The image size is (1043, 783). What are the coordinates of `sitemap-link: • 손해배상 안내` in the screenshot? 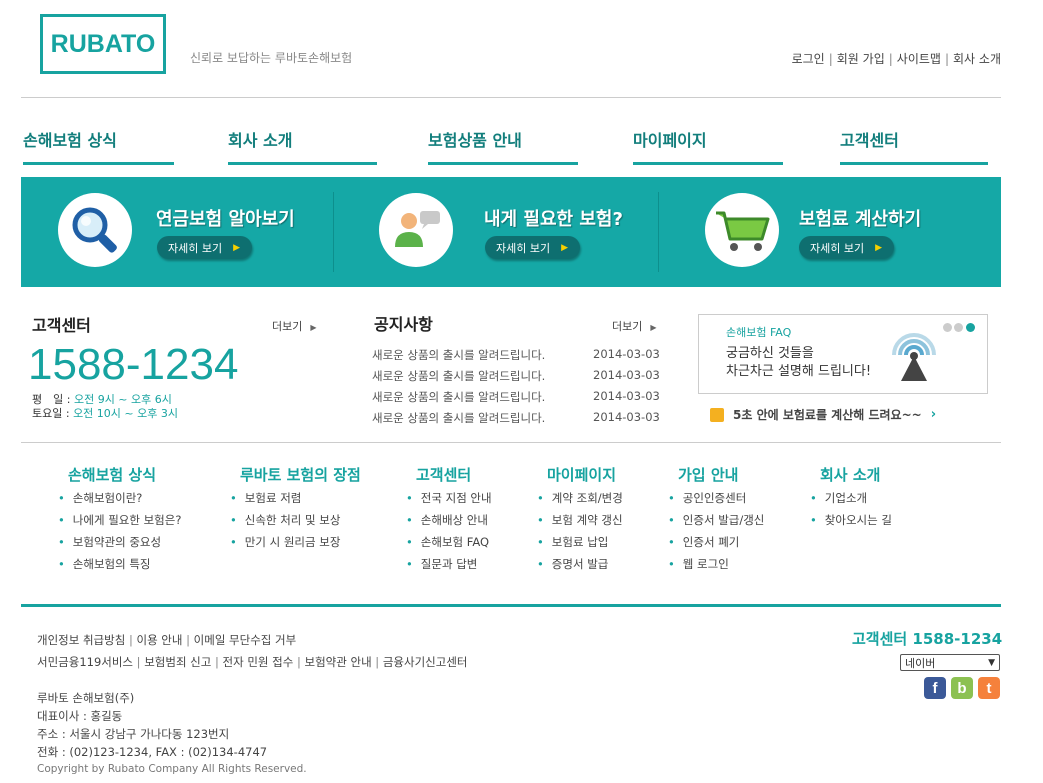 It's located at (447, 520).